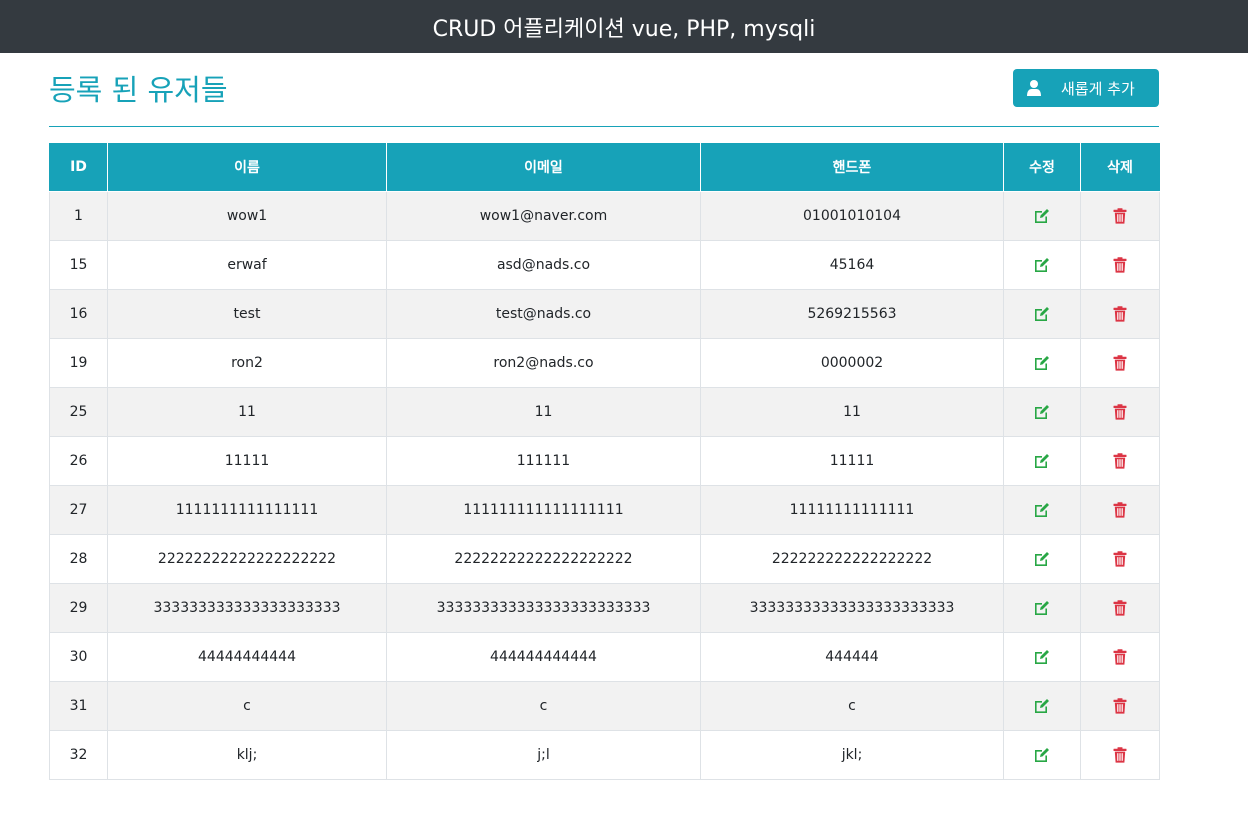 This screenshot has height=832, width=1248. What do you see at coordinates (247, 657) in the screenshot?
I see `cell-name: 44444444444` at bounding box center [247, 657].